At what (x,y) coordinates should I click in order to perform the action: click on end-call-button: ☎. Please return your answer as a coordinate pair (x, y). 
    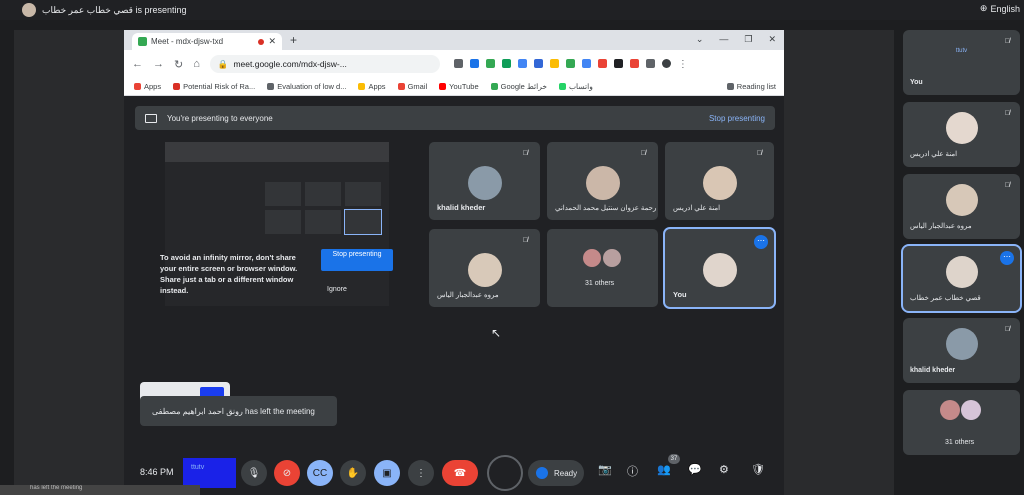
    Looking at the image, I should click on (460, 473).